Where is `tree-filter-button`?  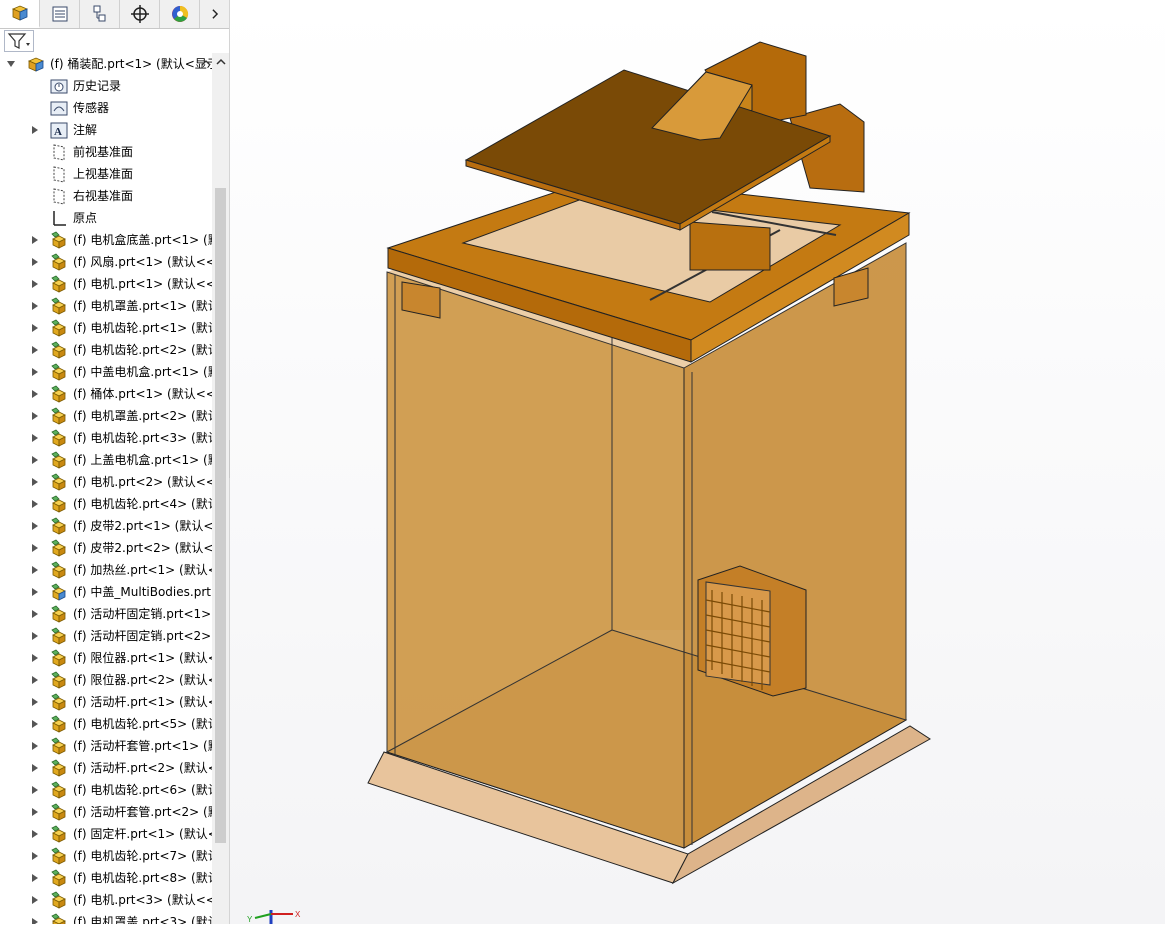
tree-filter-button is located at coordinates (19, 41).